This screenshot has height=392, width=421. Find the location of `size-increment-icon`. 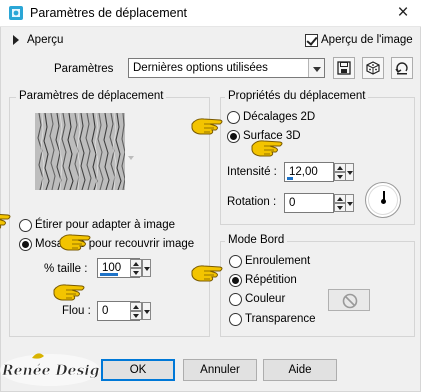

size-increment-icon is located at coordinates (136, 263).